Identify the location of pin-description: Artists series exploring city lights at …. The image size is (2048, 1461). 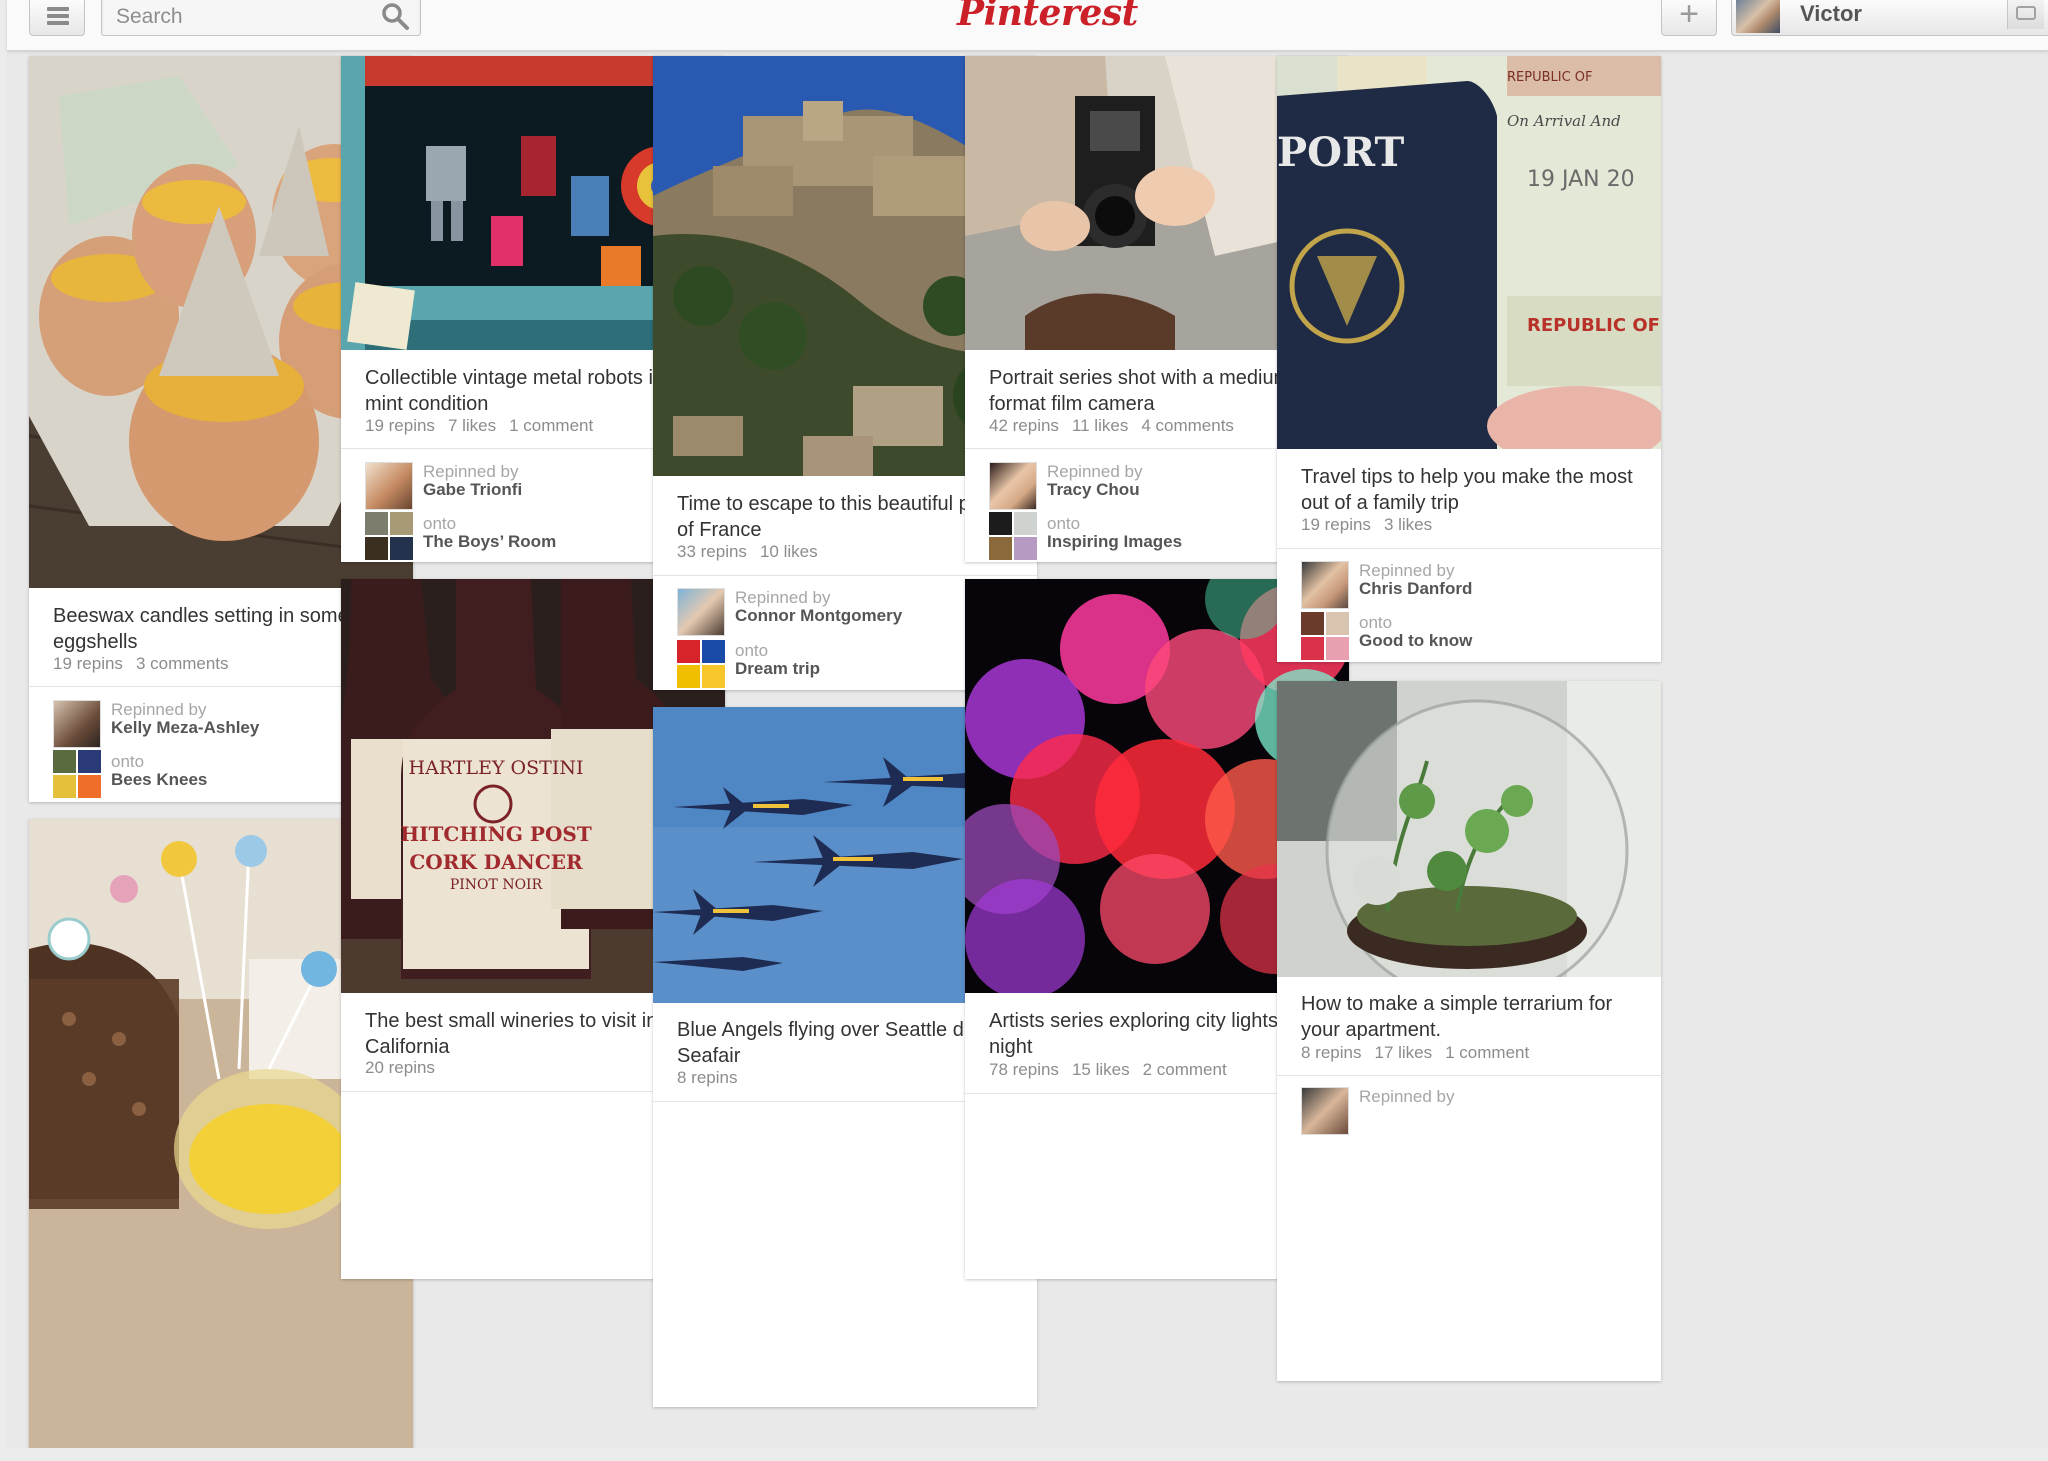
(1157, 1034).